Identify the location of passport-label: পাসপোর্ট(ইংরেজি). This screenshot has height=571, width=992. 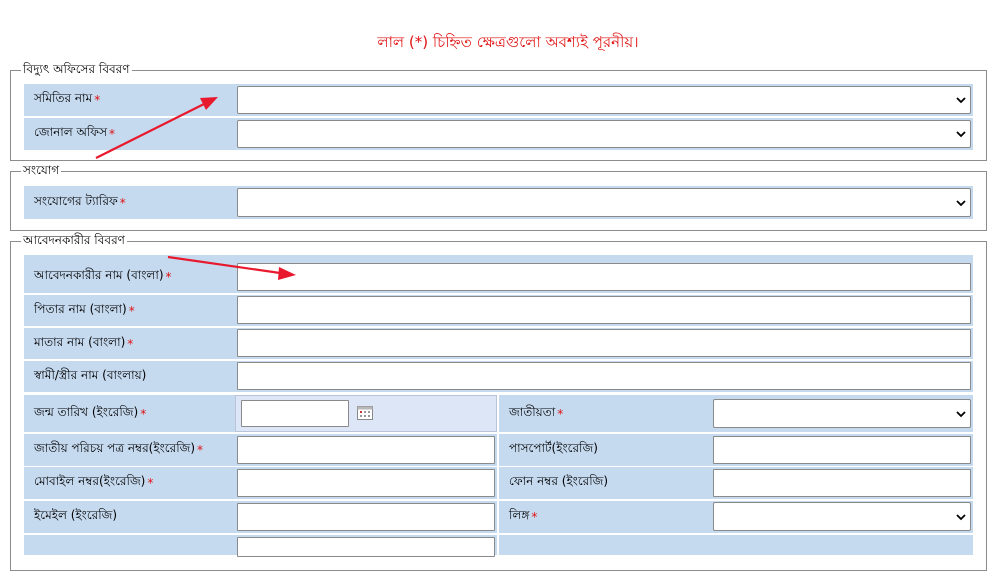
(604, 450).